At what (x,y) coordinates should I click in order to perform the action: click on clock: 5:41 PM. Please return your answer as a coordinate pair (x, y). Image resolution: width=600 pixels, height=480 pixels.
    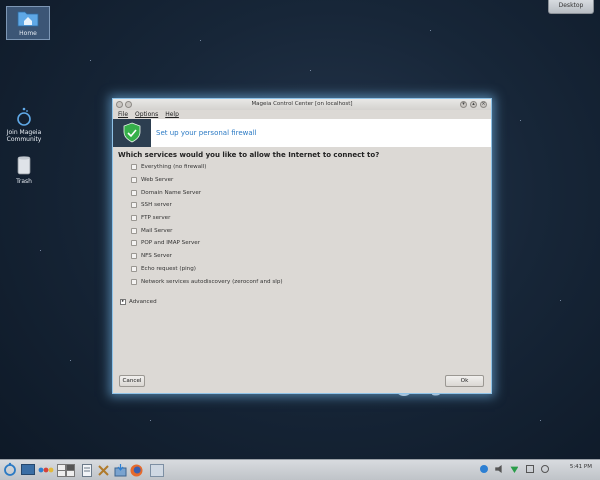
    Looking at the image, I should click on (581, 467).